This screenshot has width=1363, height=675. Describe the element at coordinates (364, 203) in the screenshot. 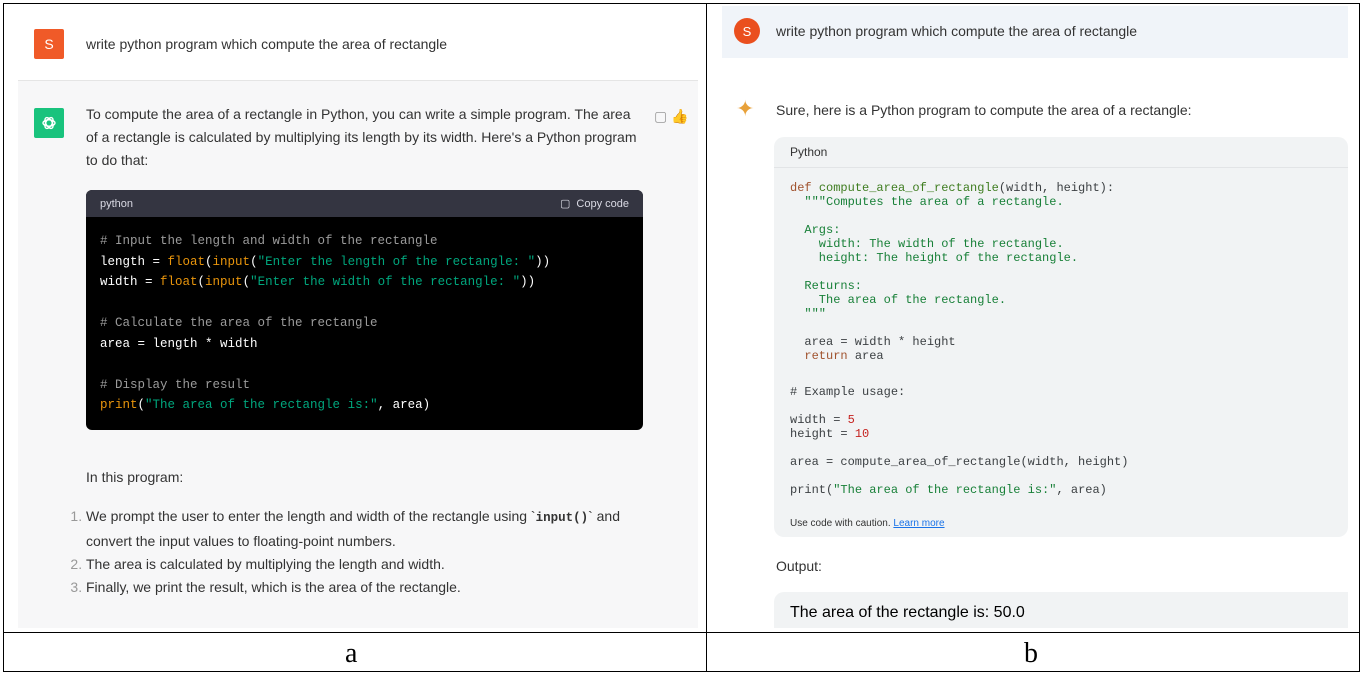

I see `code-block-header: python ▢ Copy code` at that location.